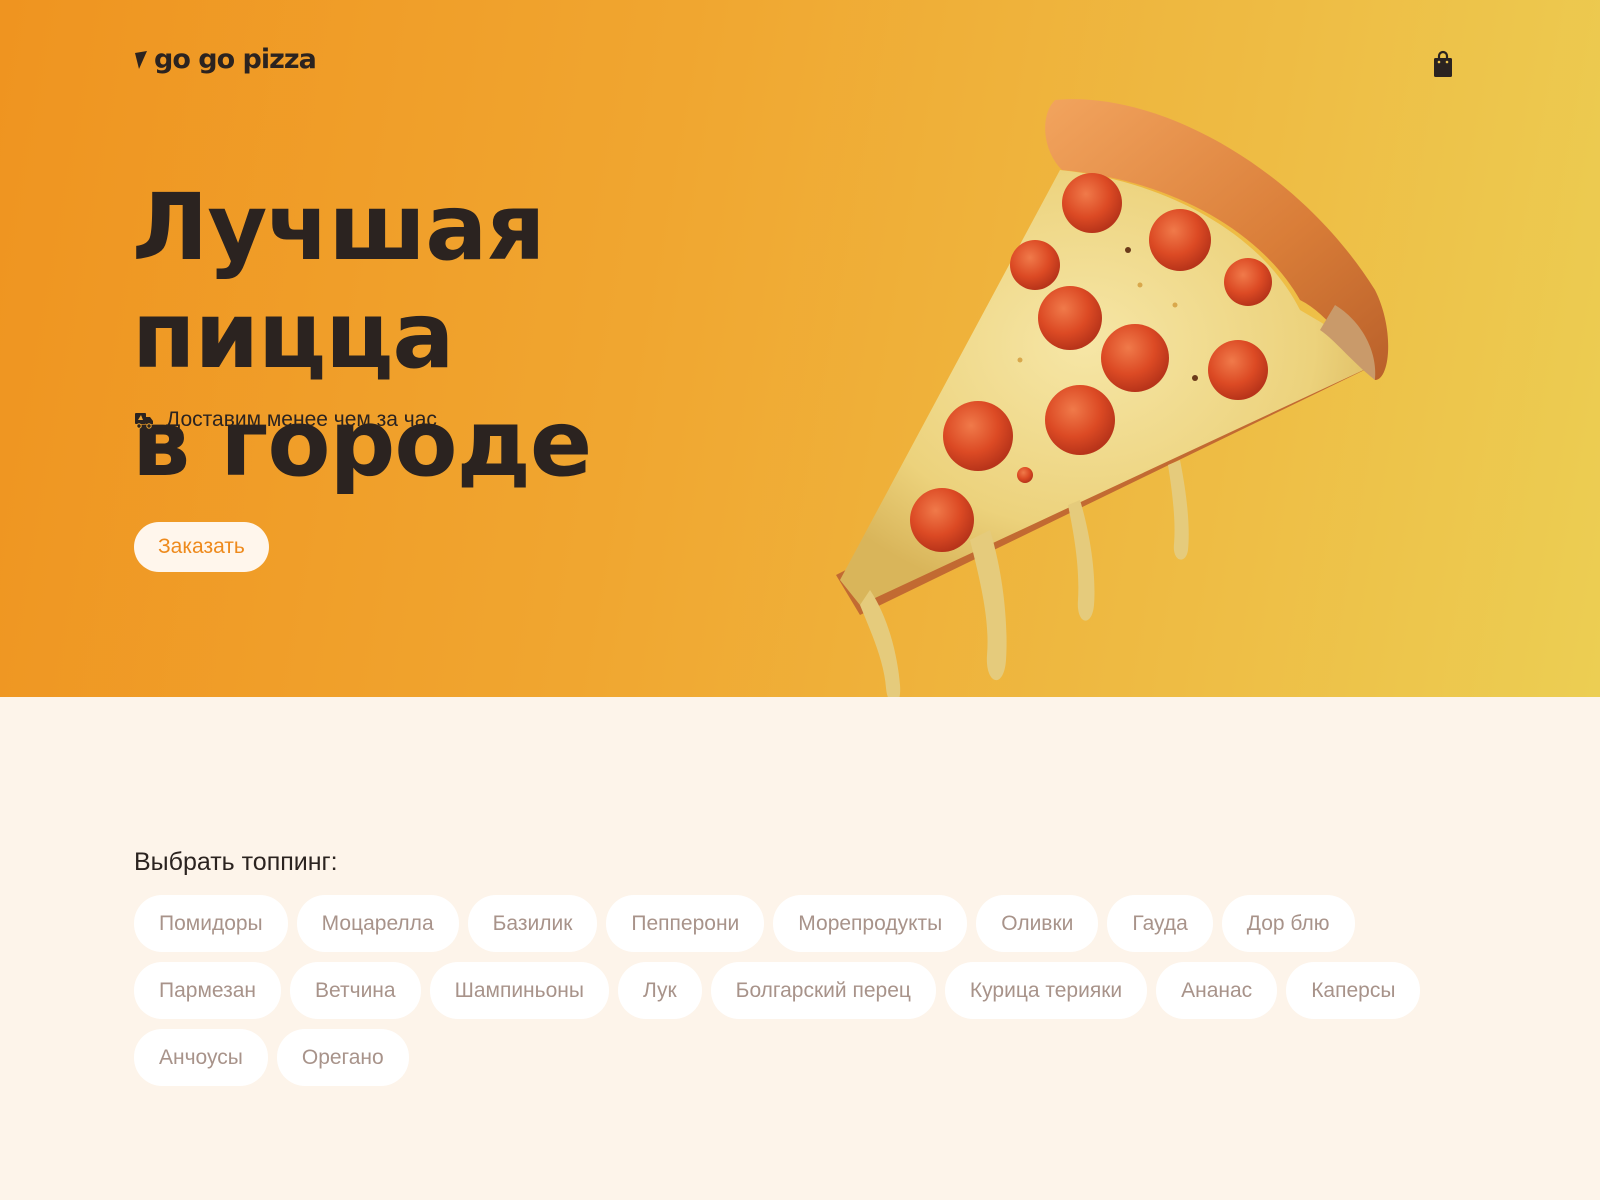  Describe the element at coordinates (519, 990) in the screenshot. I see `topping-chip: Шампиньоны` at that location.